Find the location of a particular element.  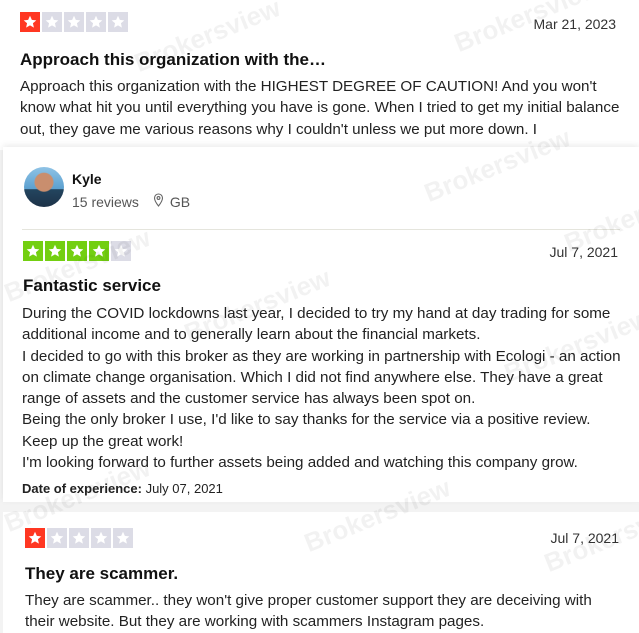

reviewer-meta: 15 reviews GB is located at coordinates (131, 201).